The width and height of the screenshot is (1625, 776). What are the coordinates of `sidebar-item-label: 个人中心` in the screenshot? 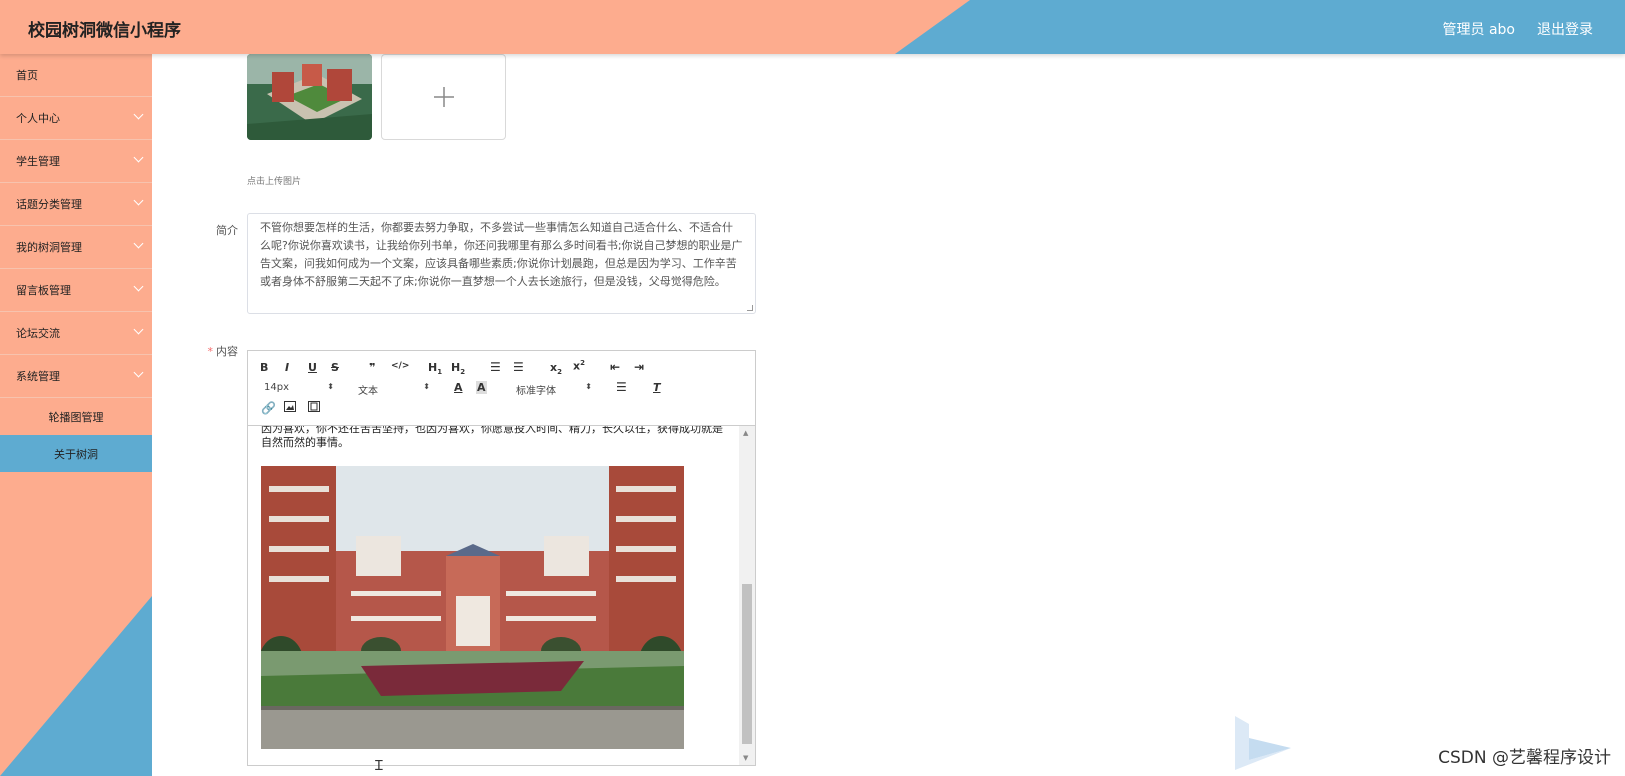 It's located at (38, 118).